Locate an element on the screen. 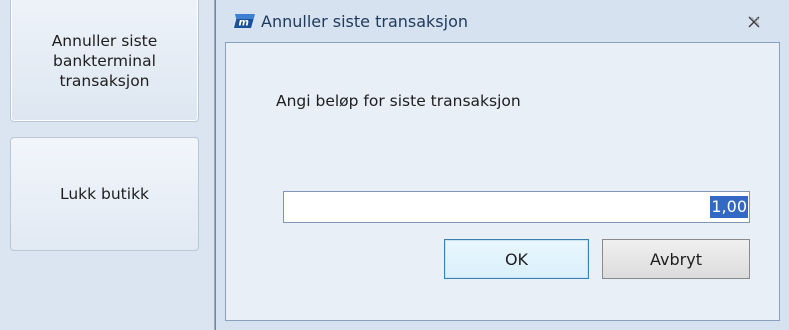 This screenshot has width=789, height=330. close-store-label: Lukk butikk is located at coordinates (104, 194).